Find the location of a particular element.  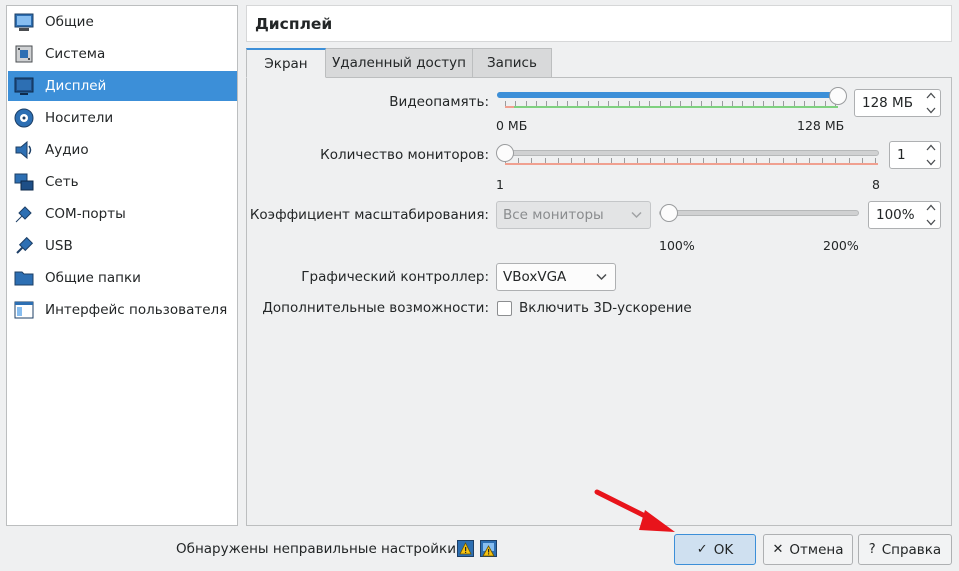

cancel-button: ✕ Отмена is located at coordinates (808, 549).